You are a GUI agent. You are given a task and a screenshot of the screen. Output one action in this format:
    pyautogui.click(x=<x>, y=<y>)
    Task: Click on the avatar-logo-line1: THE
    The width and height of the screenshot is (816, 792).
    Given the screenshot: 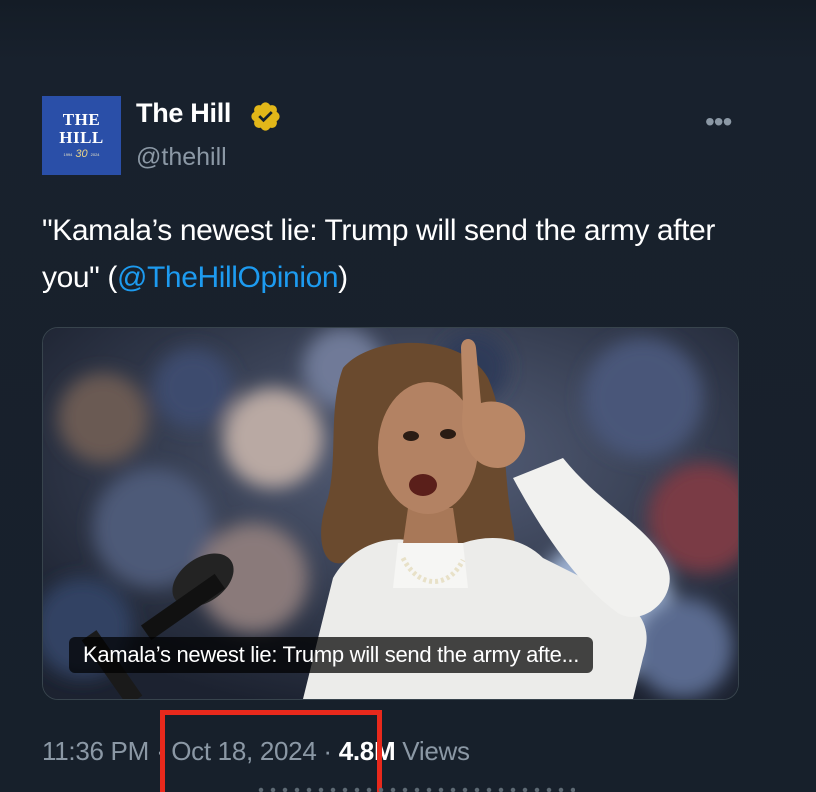 What is the action you would take?
    pyautogui.click(x=81, y=119)
    